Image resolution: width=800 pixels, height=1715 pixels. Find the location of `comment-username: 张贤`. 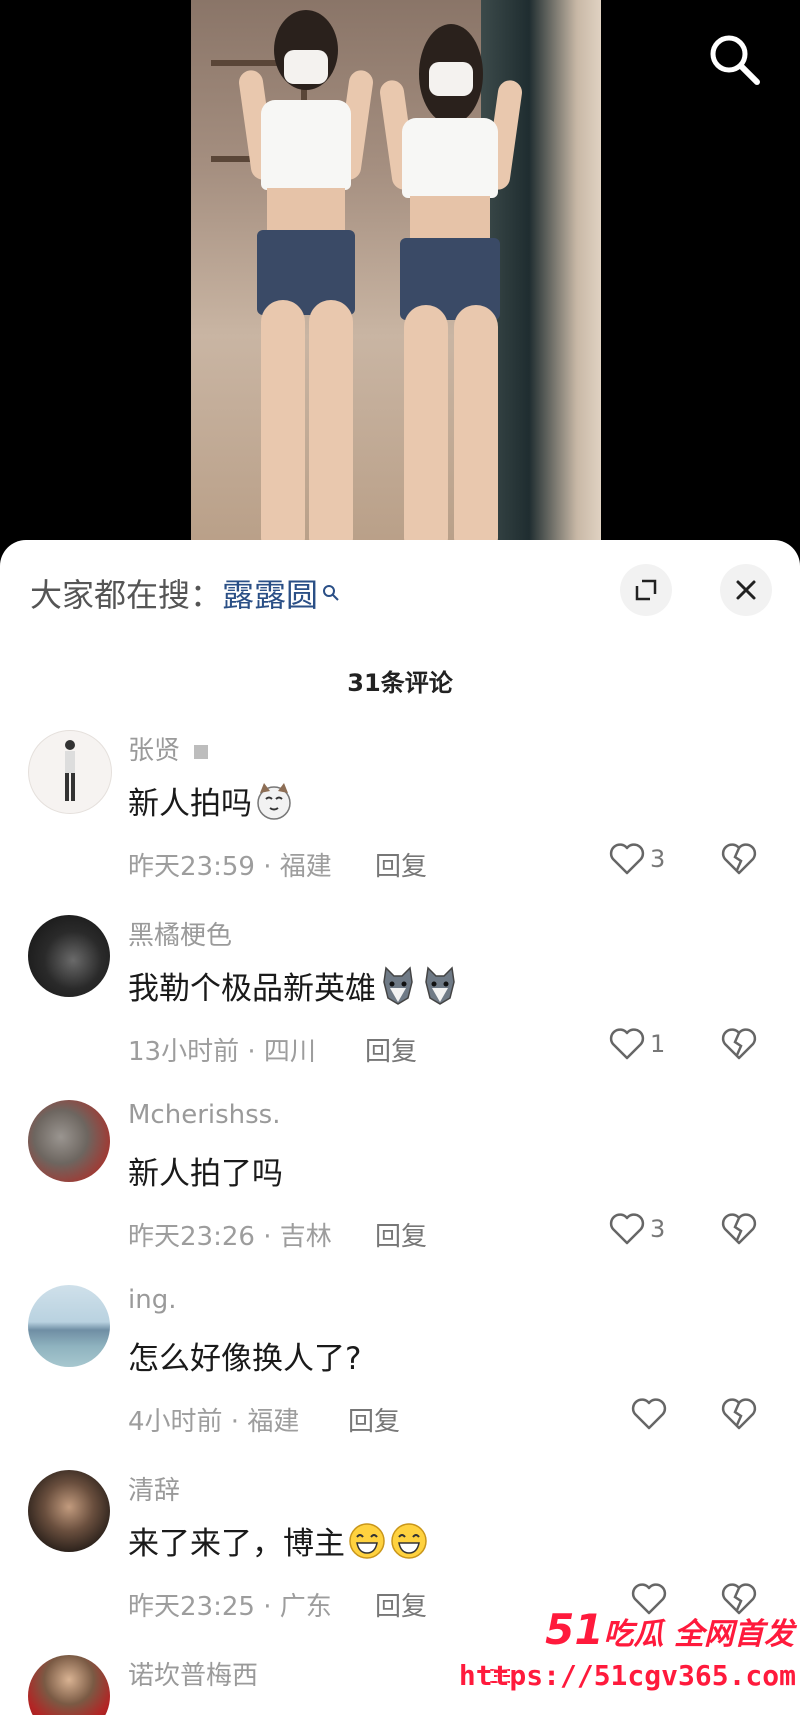

comment-username: 张贤 is located at coordinates (168, 748).